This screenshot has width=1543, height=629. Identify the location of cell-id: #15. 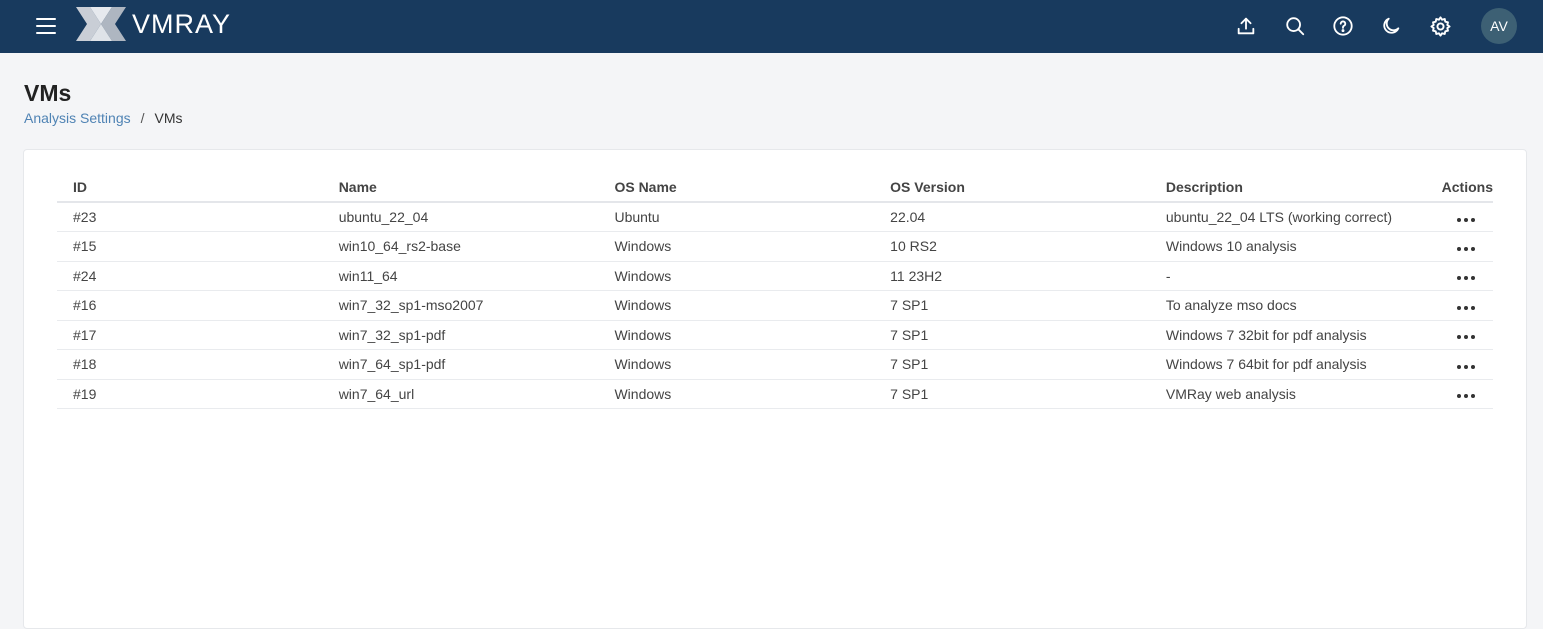
(190, 246).